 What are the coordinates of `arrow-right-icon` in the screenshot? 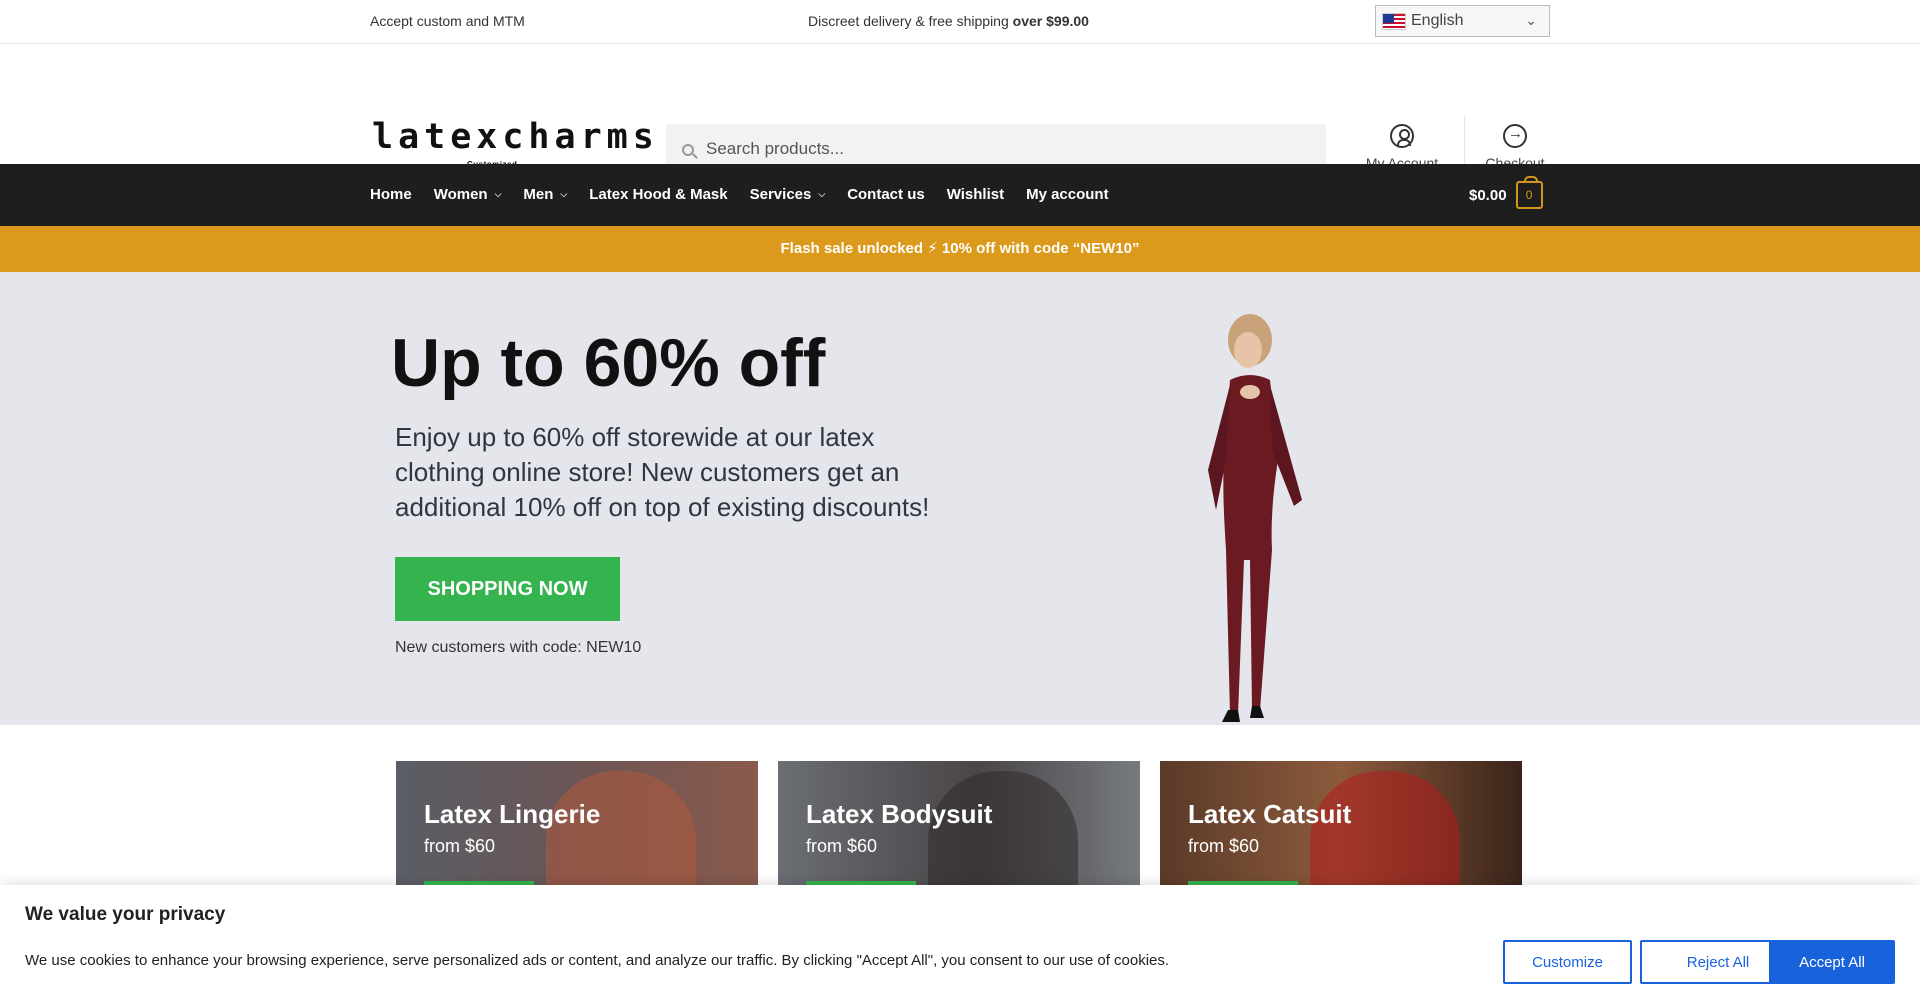 It's located at (1515, 136).